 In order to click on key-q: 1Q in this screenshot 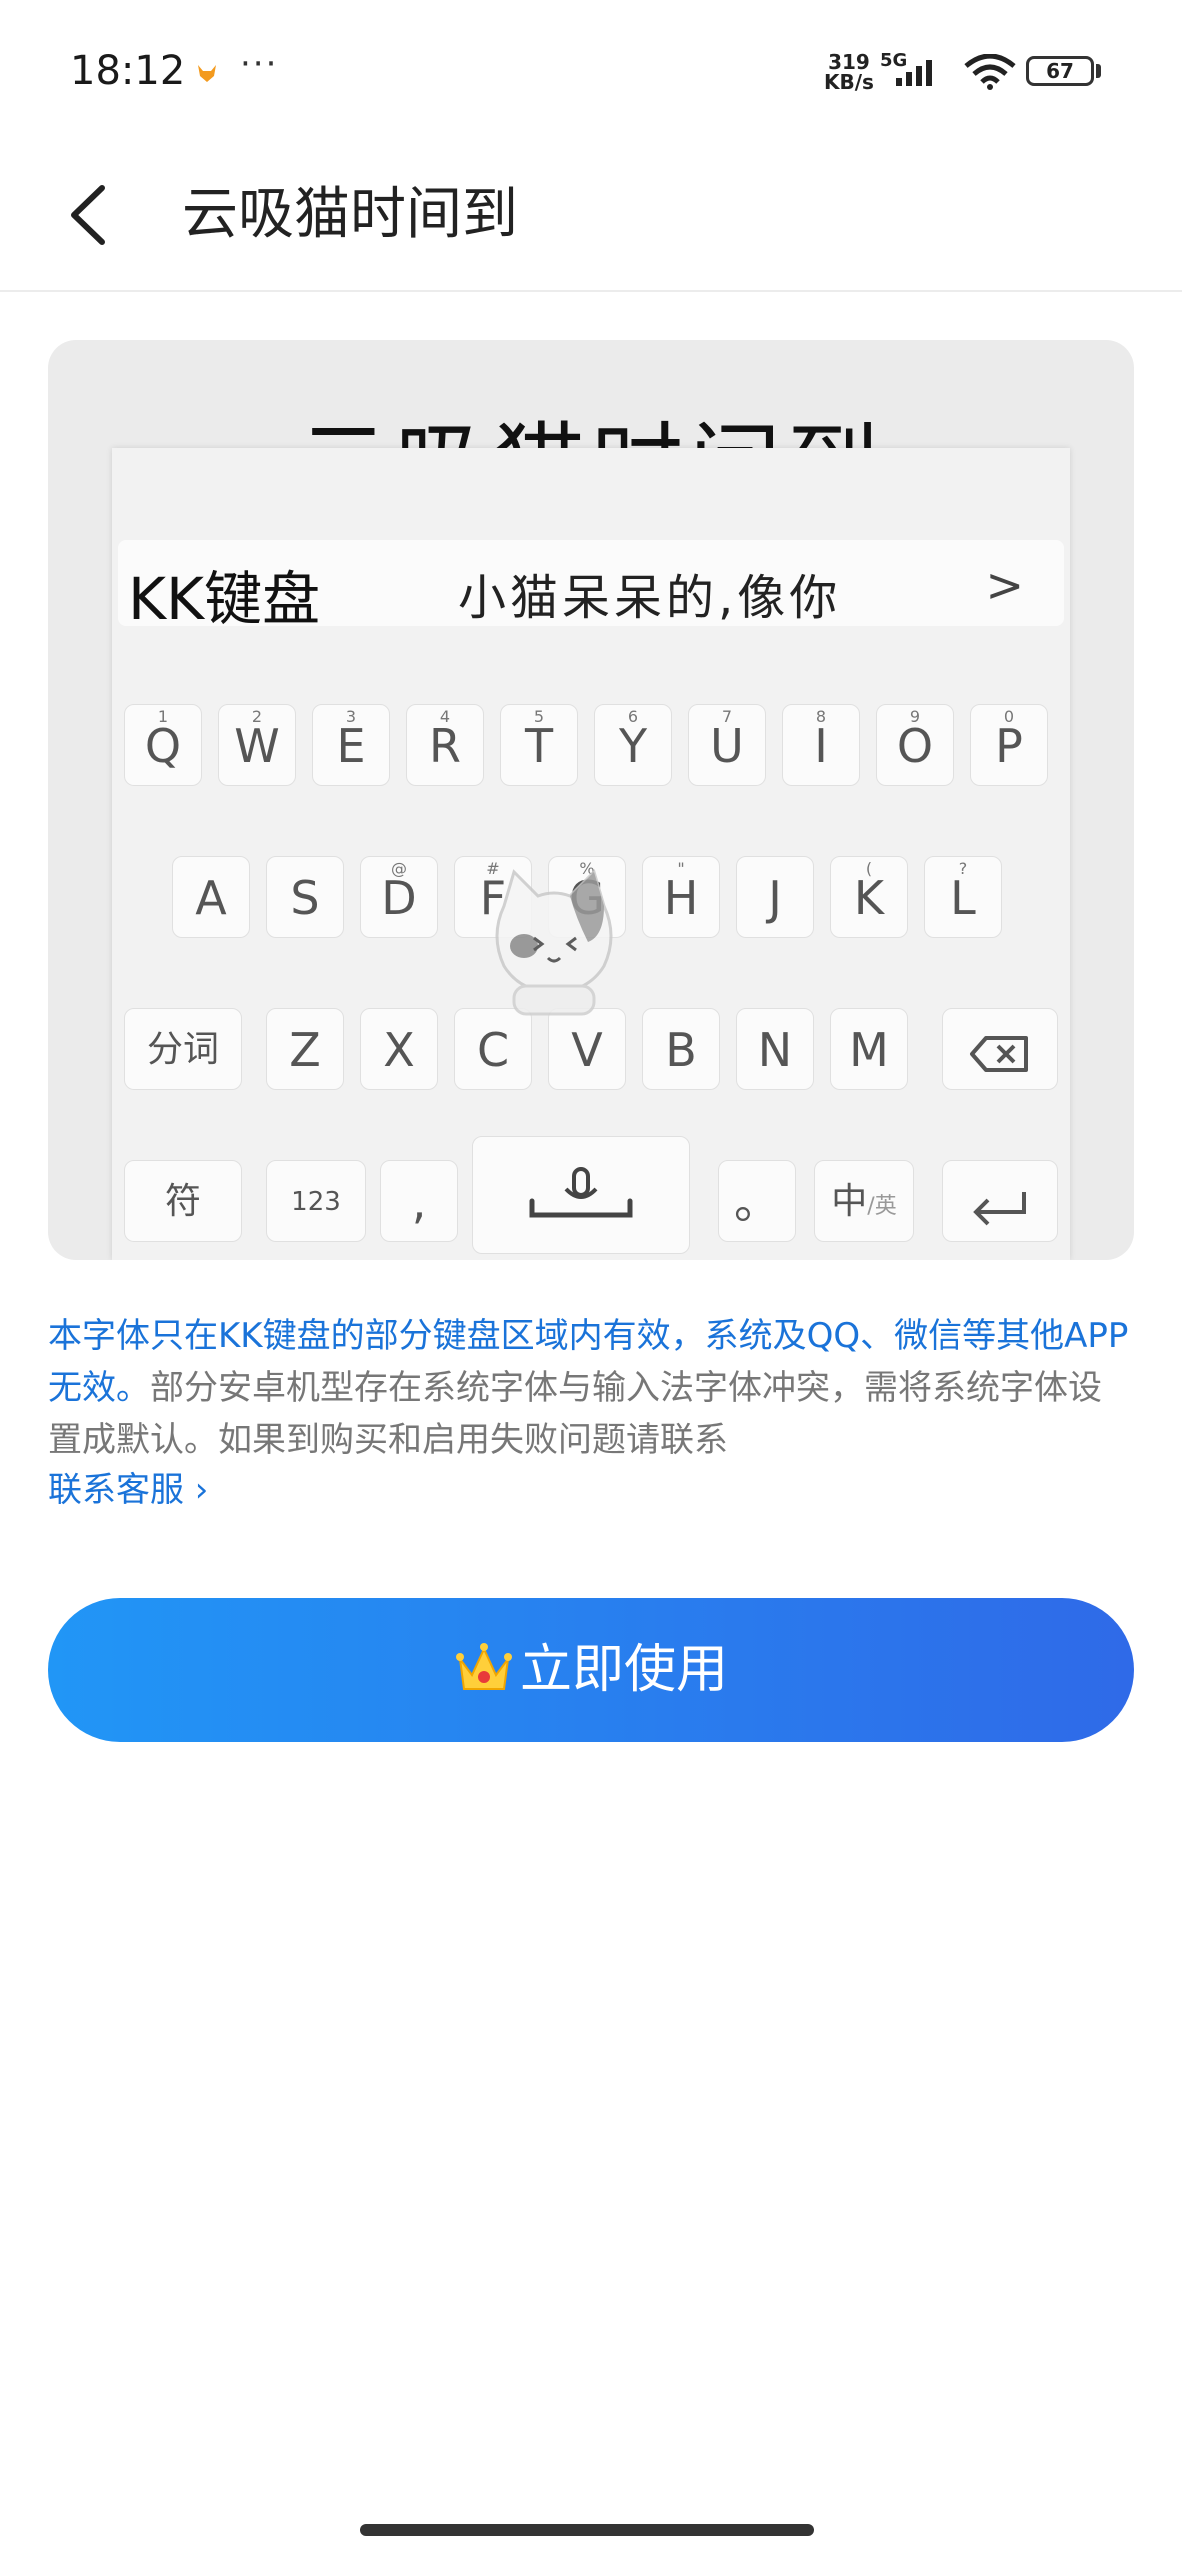, I will do `click(163, 745)`.